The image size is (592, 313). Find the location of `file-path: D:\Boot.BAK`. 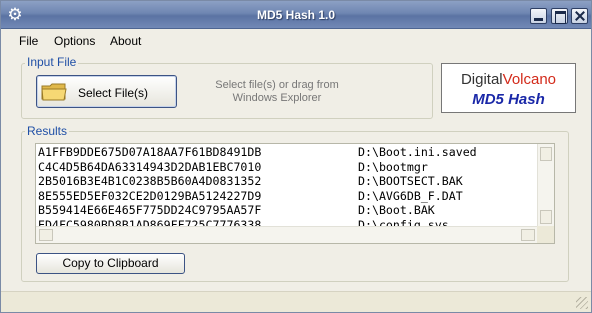

file-path: D:\Boot.BAK is located at coordinates (396, 210).